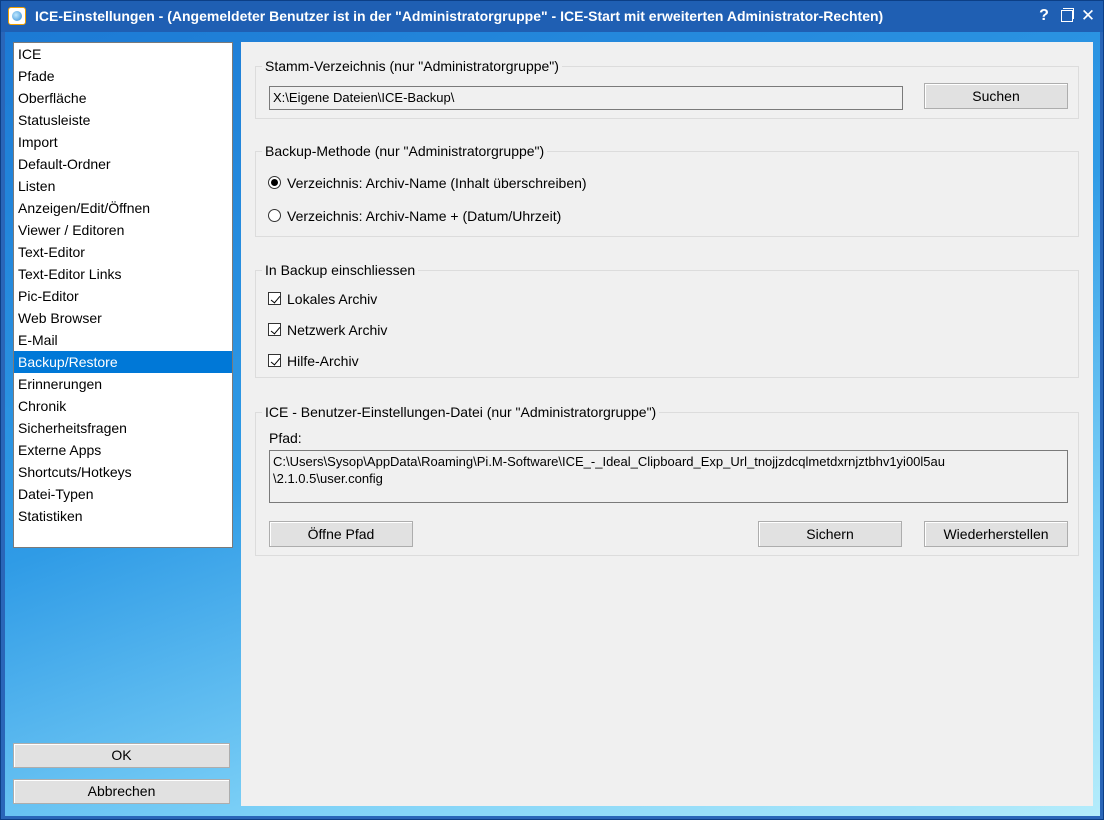 The image size is (1104, 820). What do you see at coordinates (123, 208) in the screenshot?
I see `sidebar-item-anzeigen: Anzeigen/Edit/Öffnen` at bounding box center [123, 208].